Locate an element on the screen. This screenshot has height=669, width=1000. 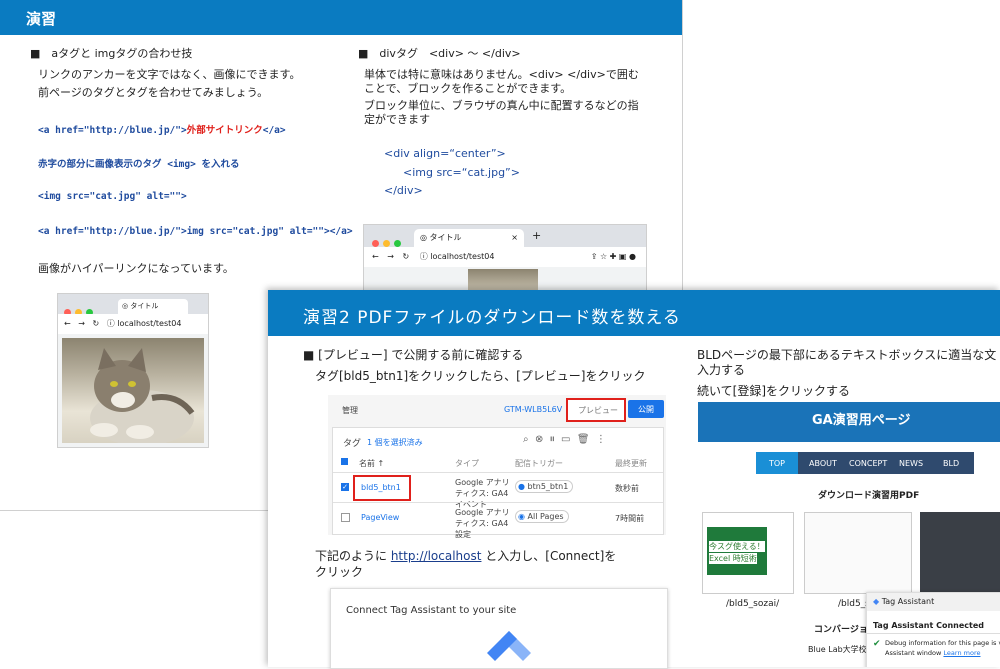
col-name: 名前 ↑ is located at coordinates (371, 463).